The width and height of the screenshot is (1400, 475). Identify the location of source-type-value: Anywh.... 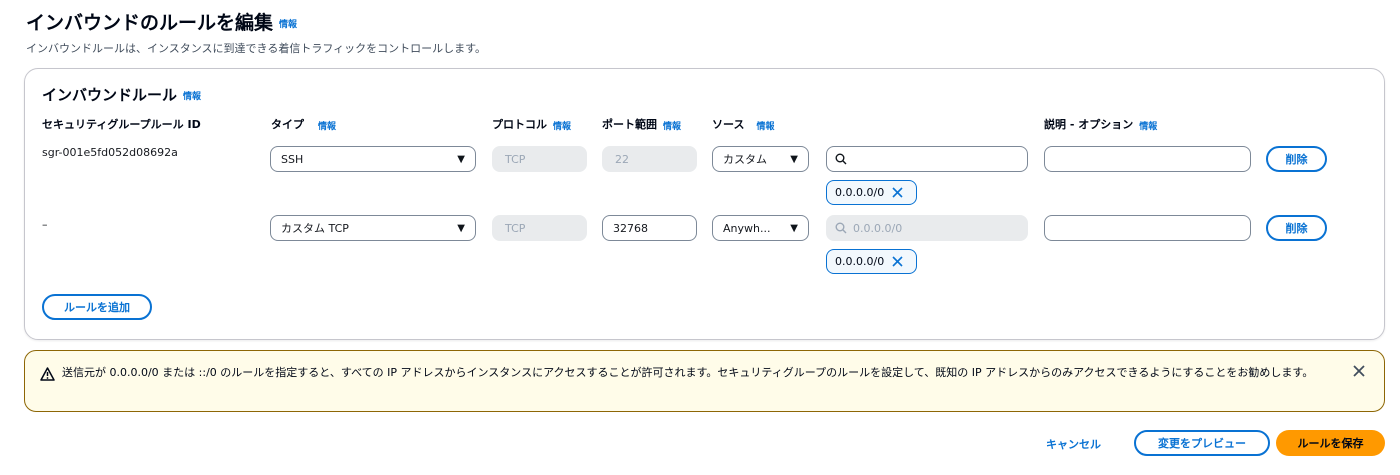
(747, 228).